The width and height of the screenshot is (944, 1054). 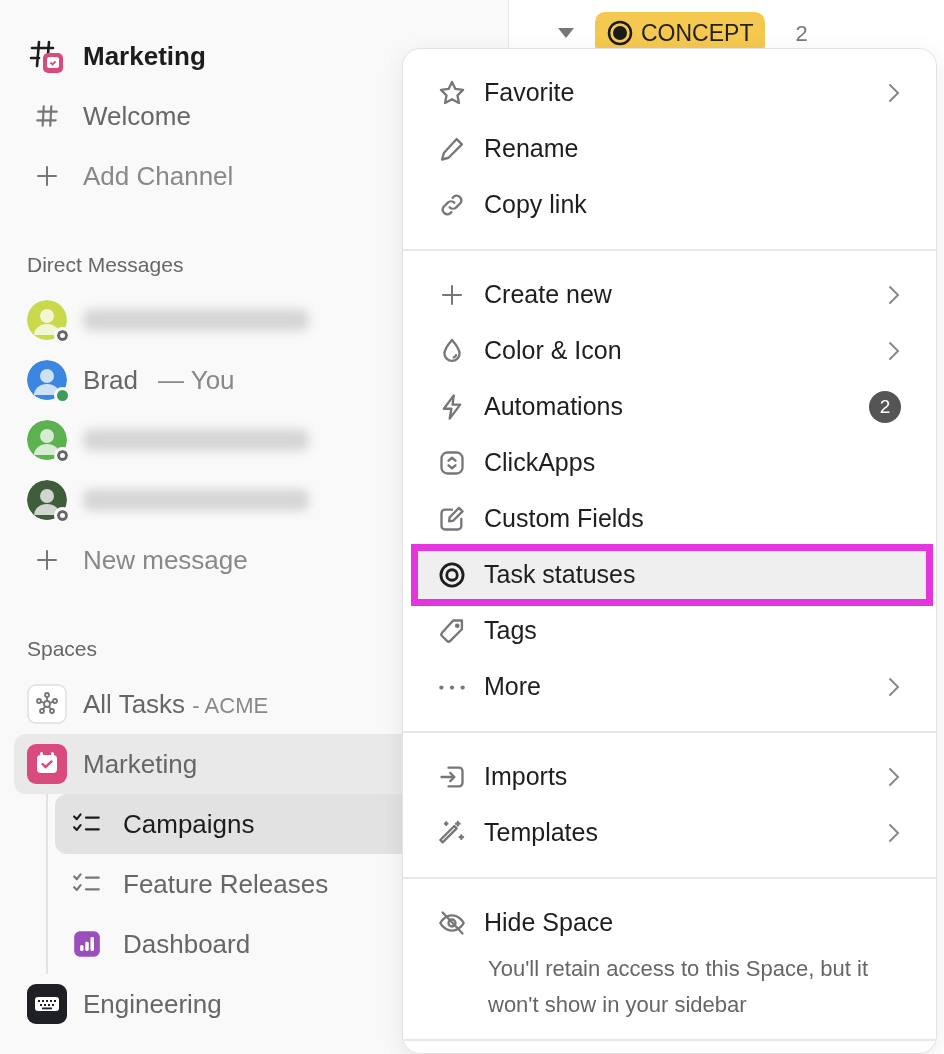 I want to click on section-heading: Direct Messages, so click(x=105, y=265).